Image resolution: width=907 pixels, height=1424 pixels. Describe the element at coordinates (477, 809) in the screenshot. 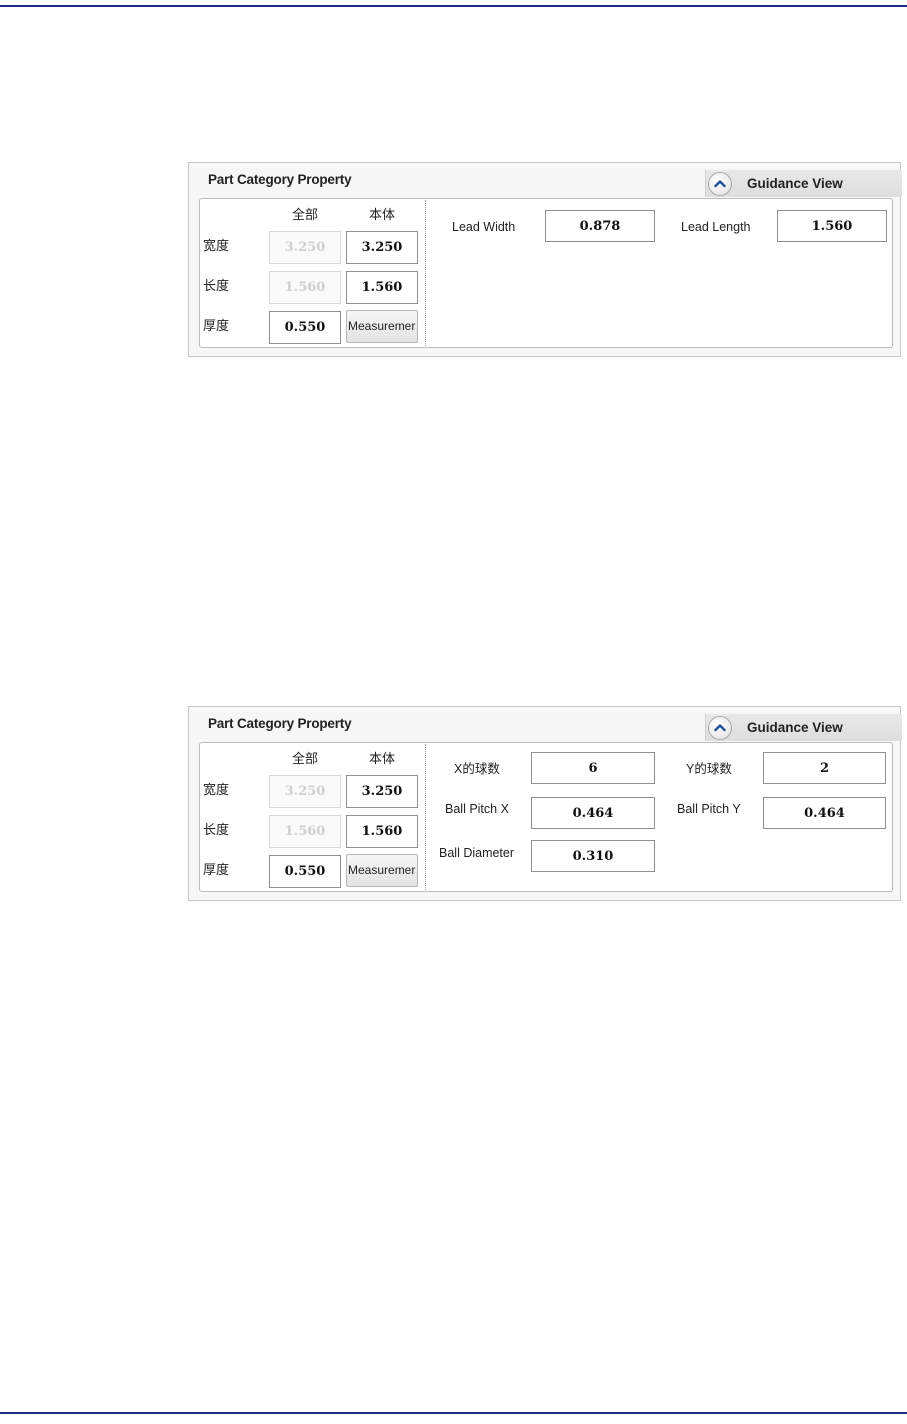

I see `ball-pitch-x-label: Ball Pitch X` at that location.